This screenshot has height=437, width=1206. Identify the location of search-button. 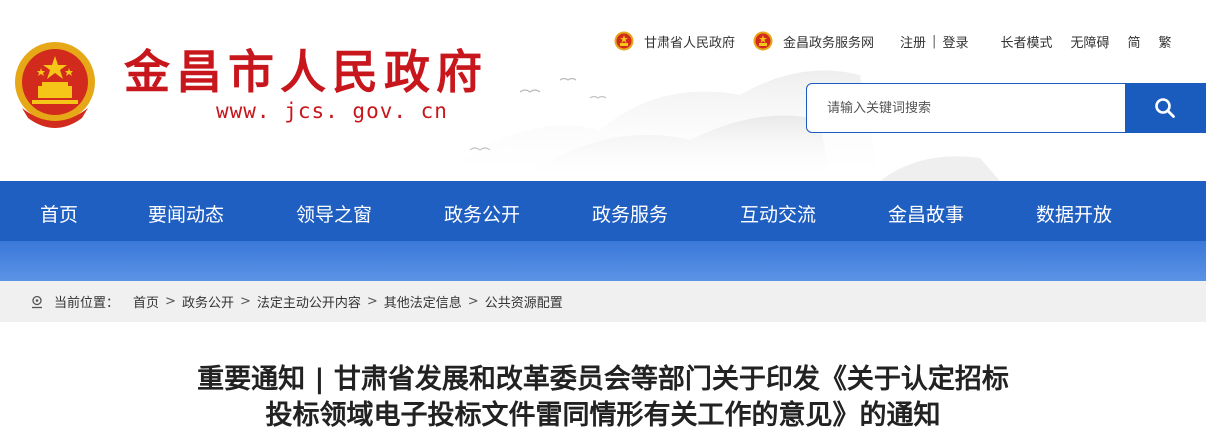
(1165, 108).